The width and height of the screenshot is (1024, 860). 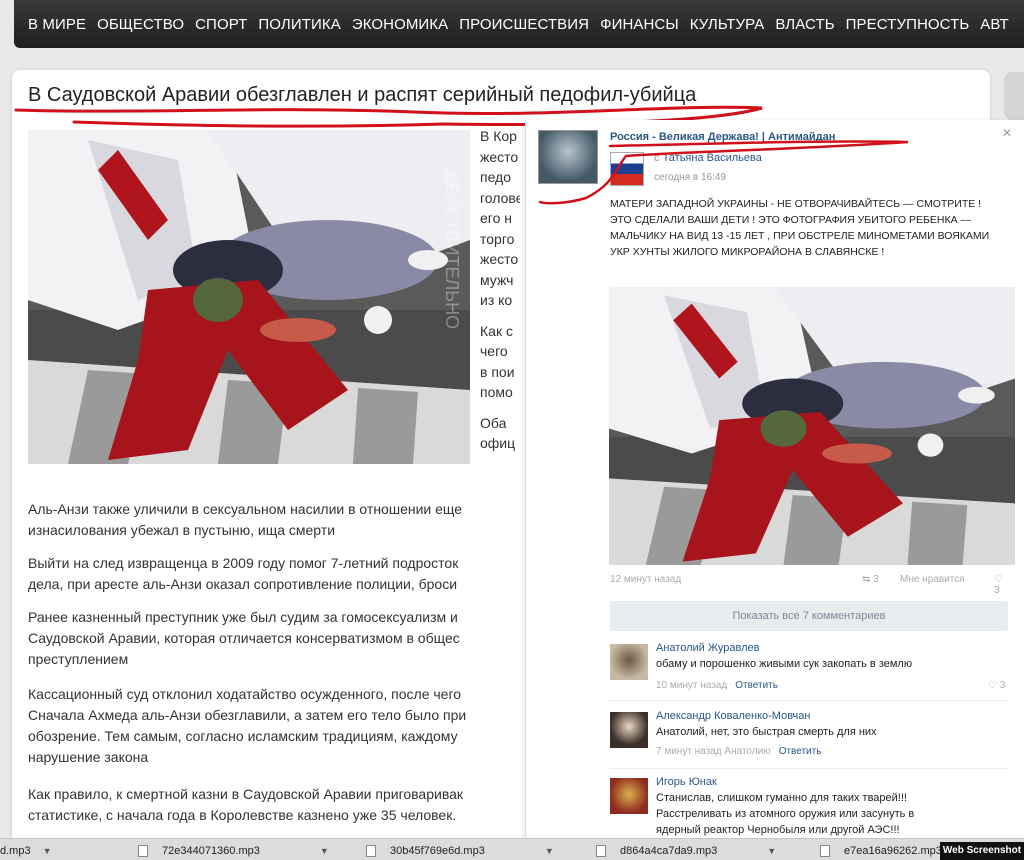 I want to click on comment-like: ♡ 3, so click(x=996, y=685).